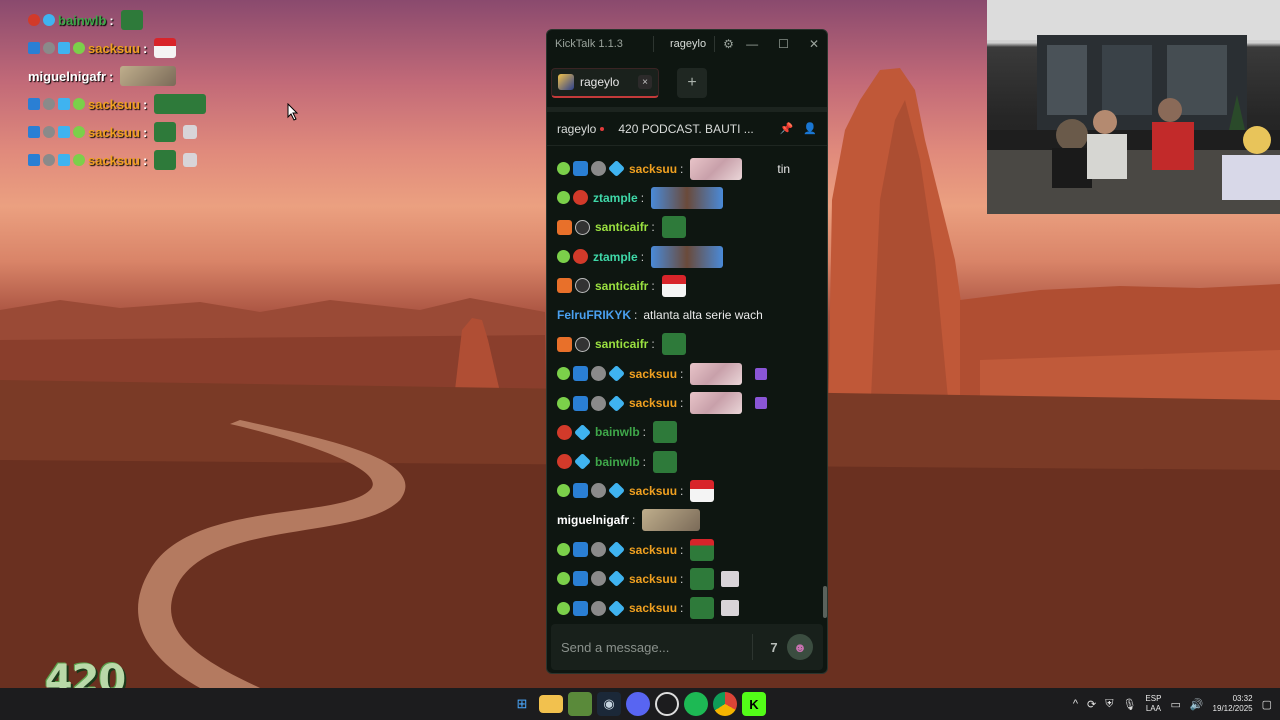 The width and height of the screenshot is (1280, 720). Describe the element at coordinates (1109, 704) in the screenshot. I see `shield-icon: ⛨` at that location.